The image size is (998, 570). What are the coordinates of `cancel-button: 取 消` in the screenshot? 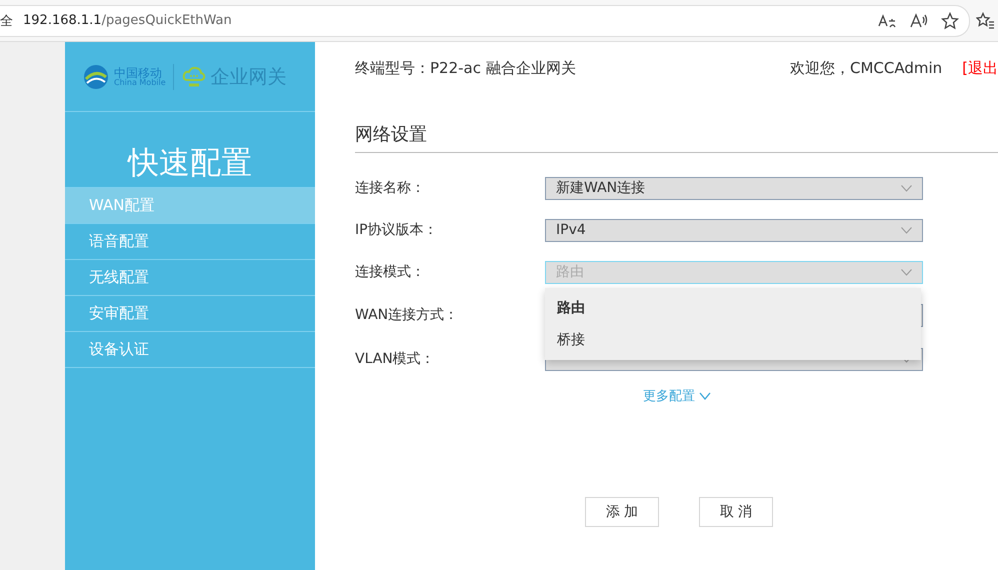 It's located at (736, 512).